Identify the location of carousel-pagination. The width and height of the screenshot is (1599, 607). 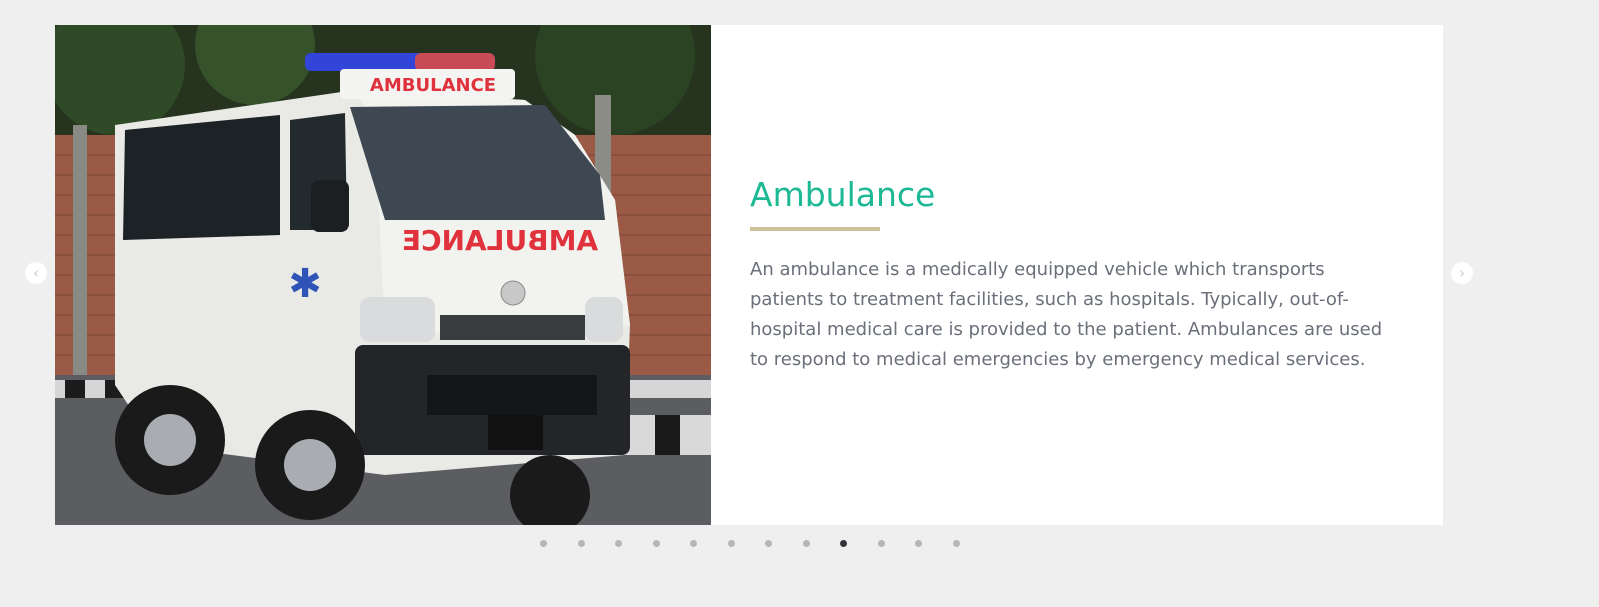
(765, 543).